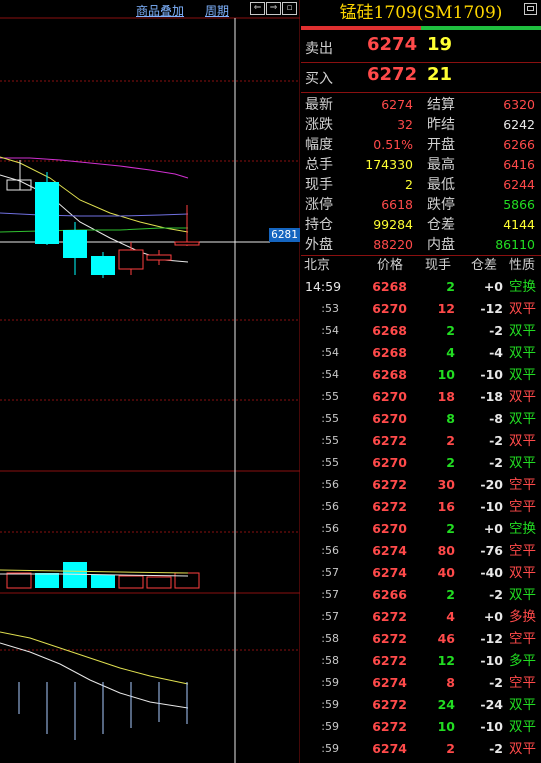 The height and width of the screenshot is (763, 541). What do you see at coordinates (522, 265) in the screenshot?
I see `header-nature: 性质` at bounding box center [522, 265].